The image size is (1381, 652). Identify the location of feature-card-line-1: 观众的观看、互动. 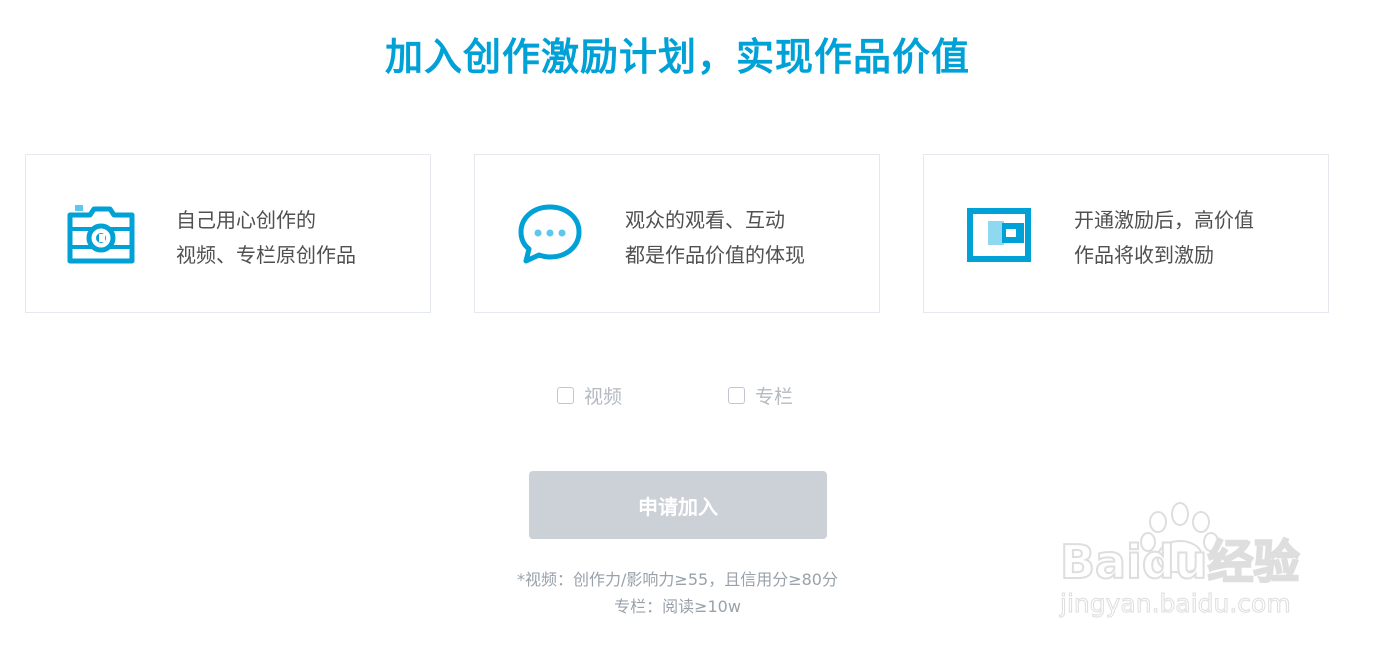
(705, 220).